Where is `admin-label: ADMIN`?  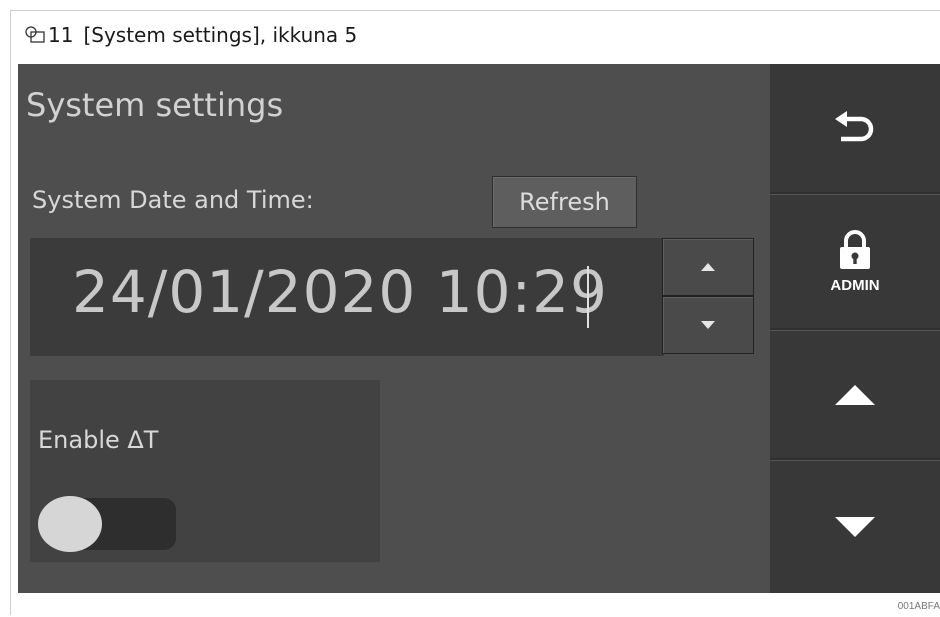 admin-label: ADMIN is located at coordinates (855, 285).